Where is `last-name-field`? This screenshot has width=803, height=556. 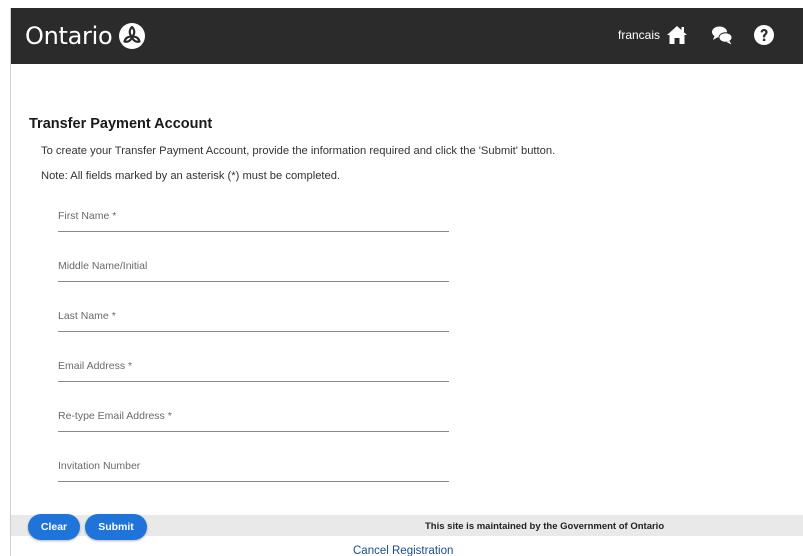
last-name-field is located at coordinates (253, 317).